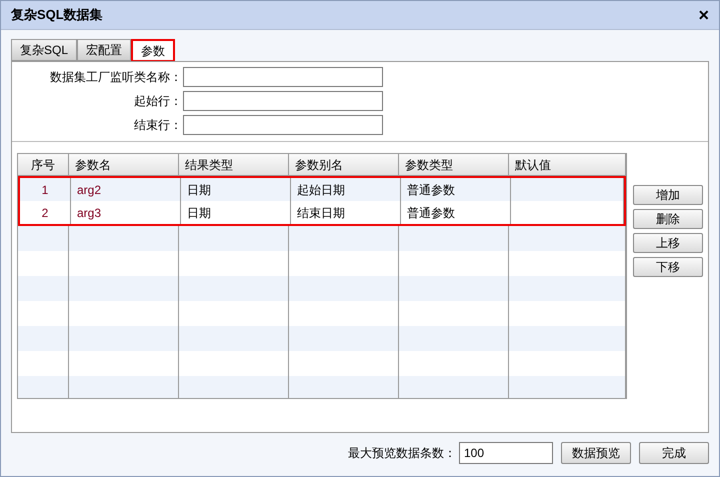  Describe the element at coordinates (668, 195) in the screenshot. I see `side-button: 增加` at that location.